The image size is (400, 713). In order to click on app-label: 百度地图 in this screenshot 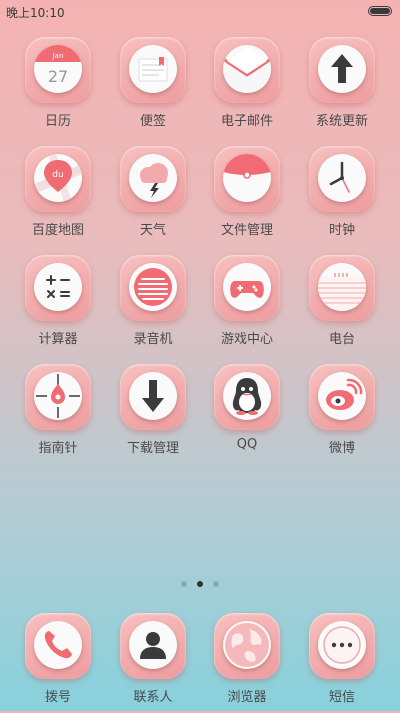, I will do `click(57, 230)`.